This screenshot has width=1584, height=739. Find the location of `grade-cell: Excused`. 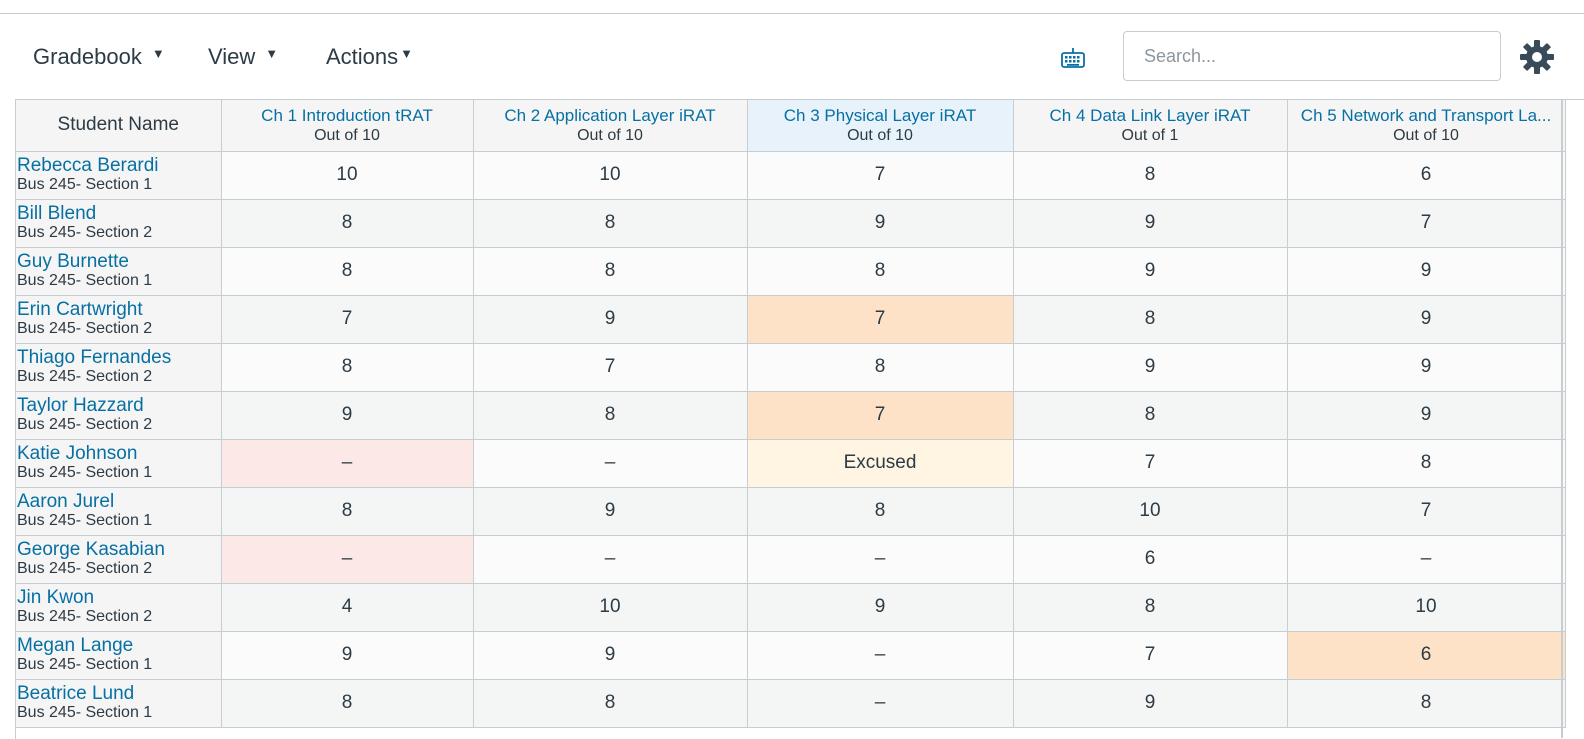

grade-cell: Excused is located at coordinates (880, 463).